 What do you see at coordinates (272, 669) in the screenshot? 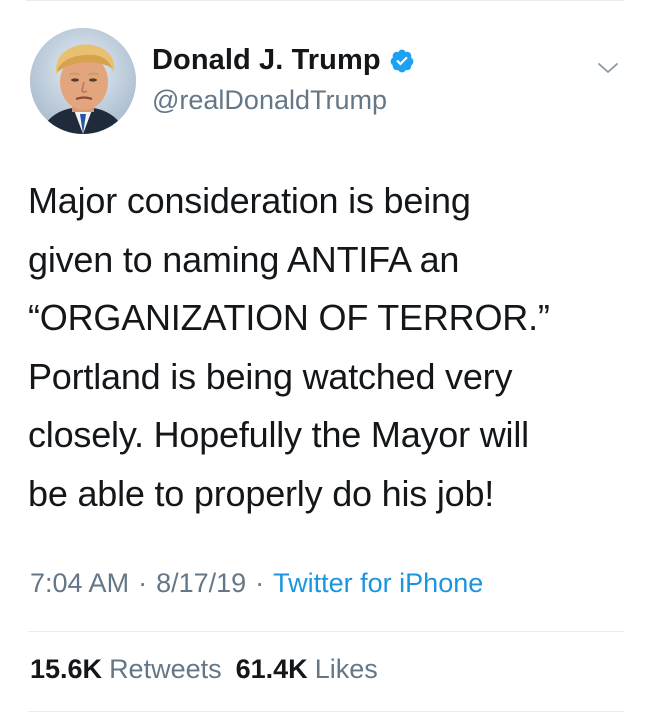
I see `likes-count: 61.4K` at bounding box center [272, 669].